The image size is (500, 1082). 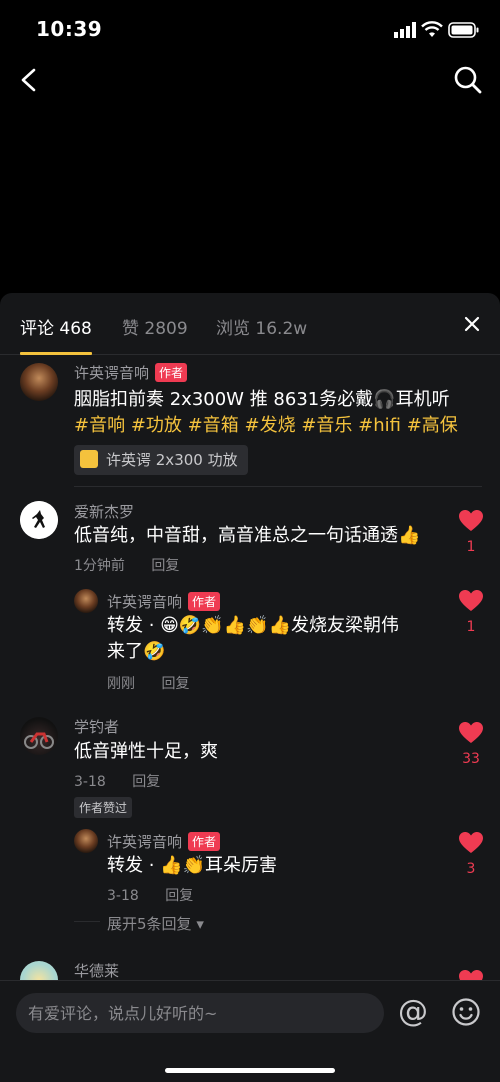 What do you see at coordinates (247, 535) in the screenshot?
I see `comment-text: 低音纯，中音甜，高音准总之一句话通透👍` at bounding box center [247, 535].